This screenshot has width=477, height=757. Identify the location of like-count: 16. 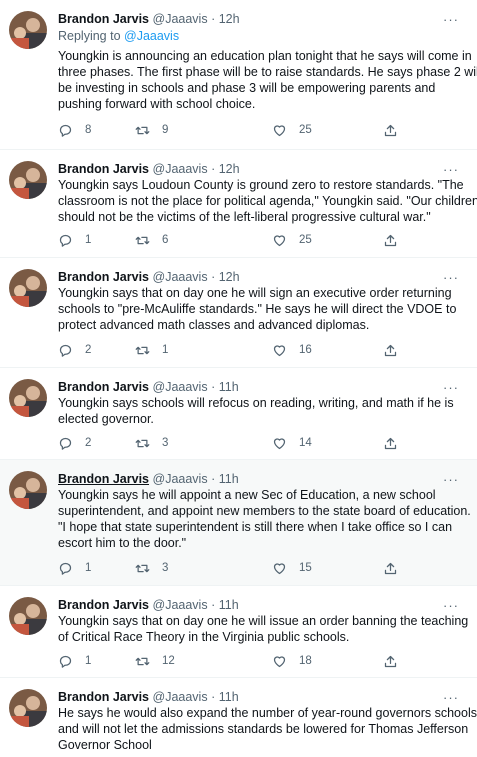
(305, 350).